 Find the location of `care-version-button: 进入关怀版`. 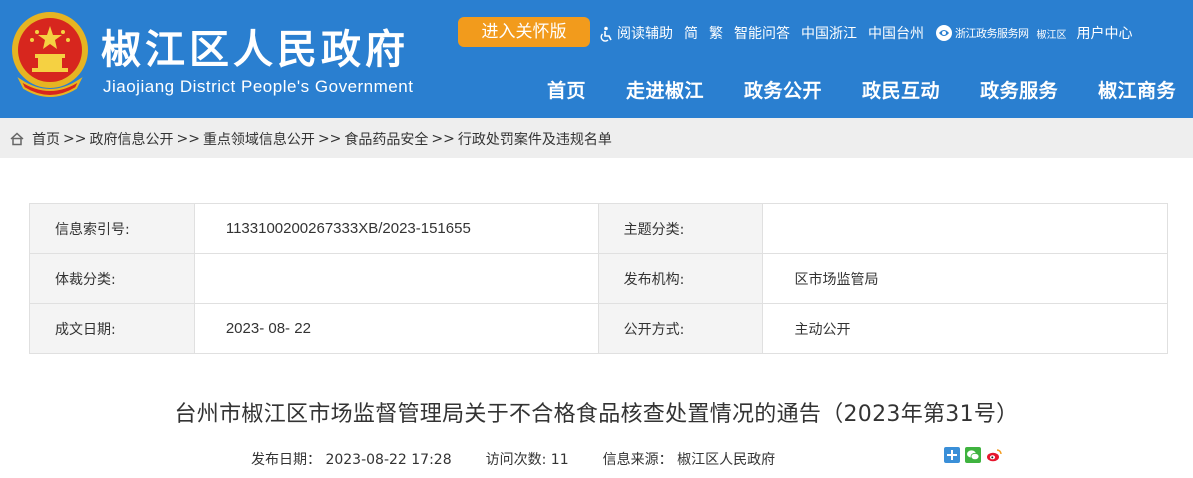

care-version-button: 进入关怀版 is located at coordinates (524, 32).